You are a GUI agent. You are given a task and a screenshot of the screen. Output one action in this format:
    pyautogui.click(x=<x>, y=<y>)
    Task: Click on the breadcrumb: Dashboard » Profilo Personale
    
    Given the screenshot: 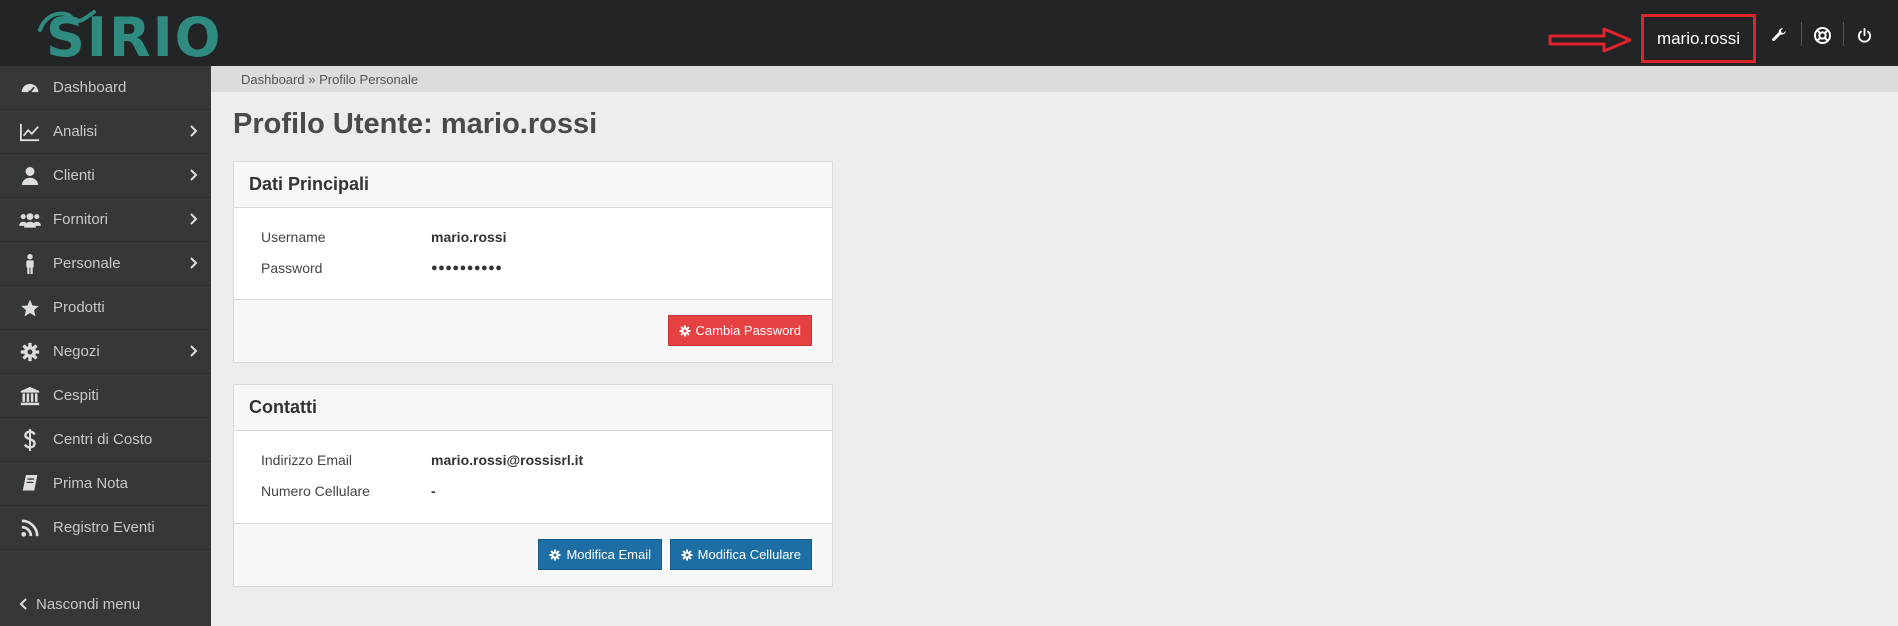 What is the action you would take?
    pyautogui.click(x=1054, y=79)
    